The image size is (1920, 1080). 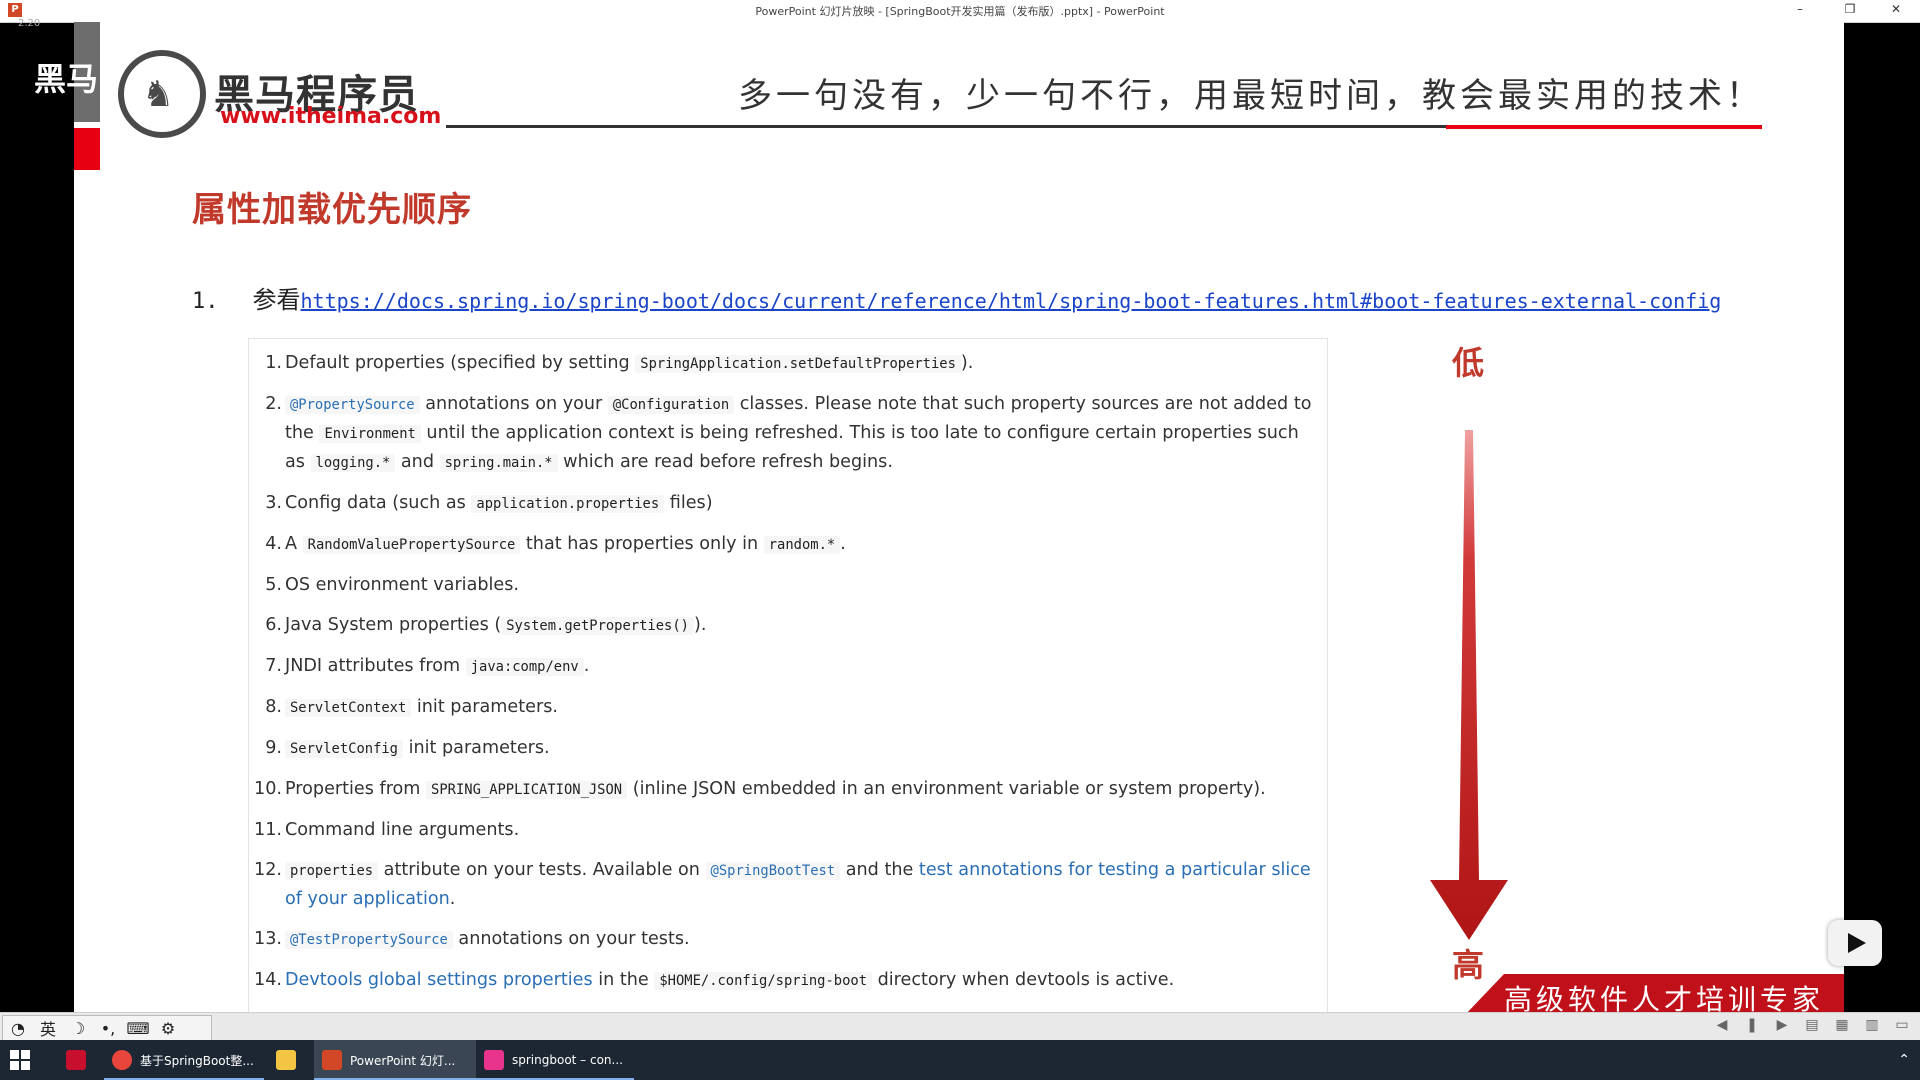 What do you see at coordinates (20, 1060) in the screenshot?
I see `windows-start-icon` at bounding box center [20, 1060].